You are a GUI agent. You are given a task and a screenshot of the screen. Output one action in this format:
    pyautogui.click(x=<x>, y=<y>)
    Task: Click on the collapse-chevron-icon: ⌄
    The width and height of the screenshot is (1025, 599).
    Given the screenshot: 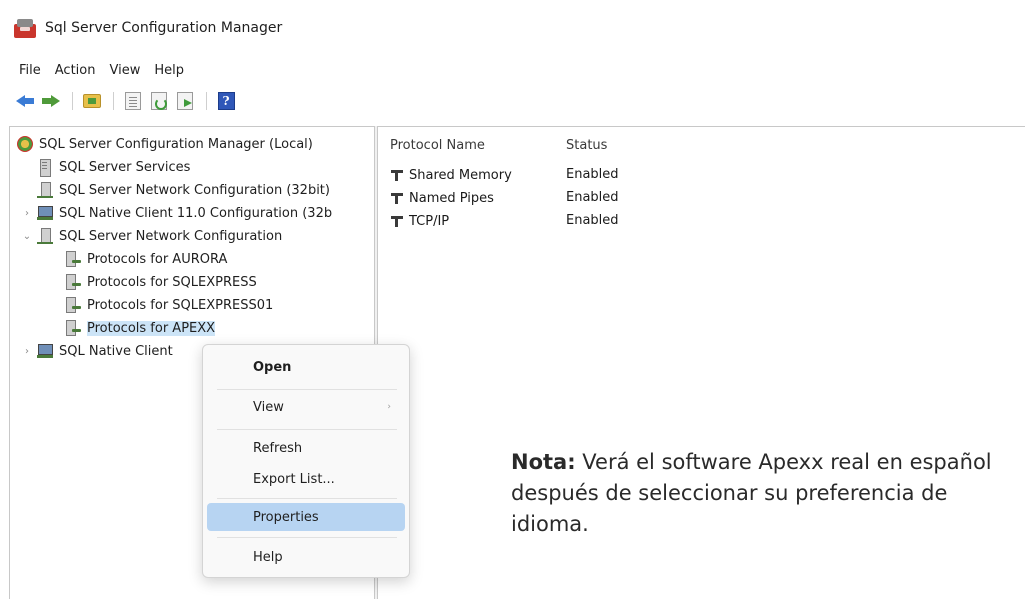 What is the action you would take?
    pyautogui.click(x=27, y=236)
    